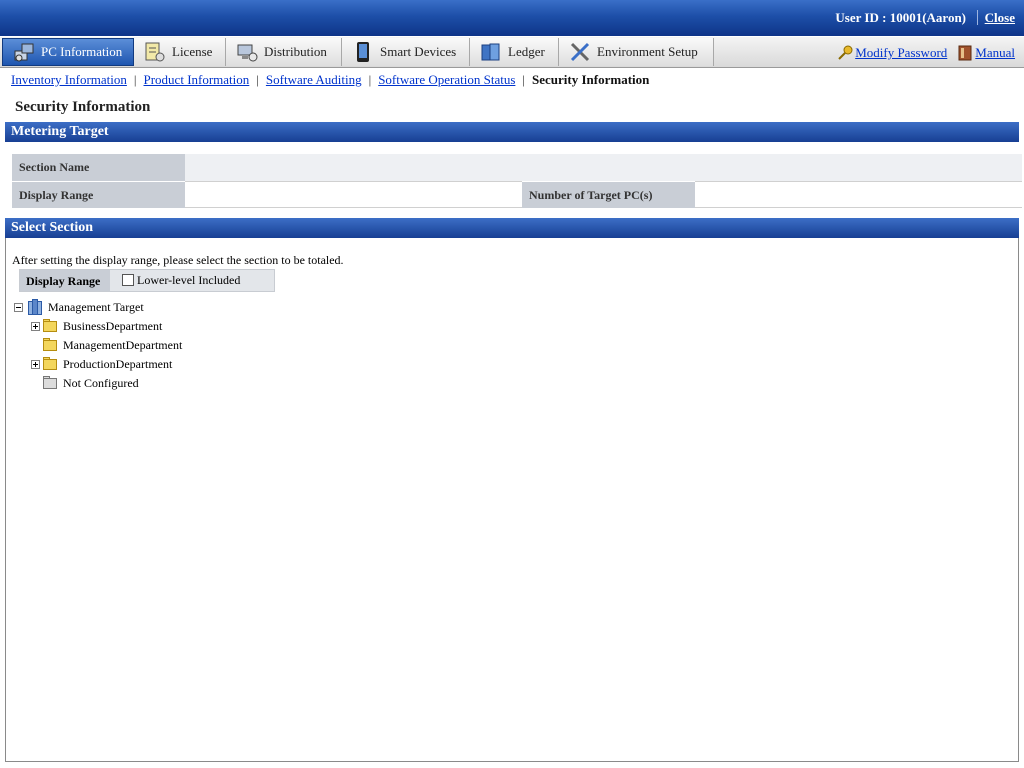 The width and height of the screenshot is (1024, 768). Describe the element at coordinates (446, 79) in the screenshot. I see `subnav-software-operation-status: Software Operation Status` at that location.